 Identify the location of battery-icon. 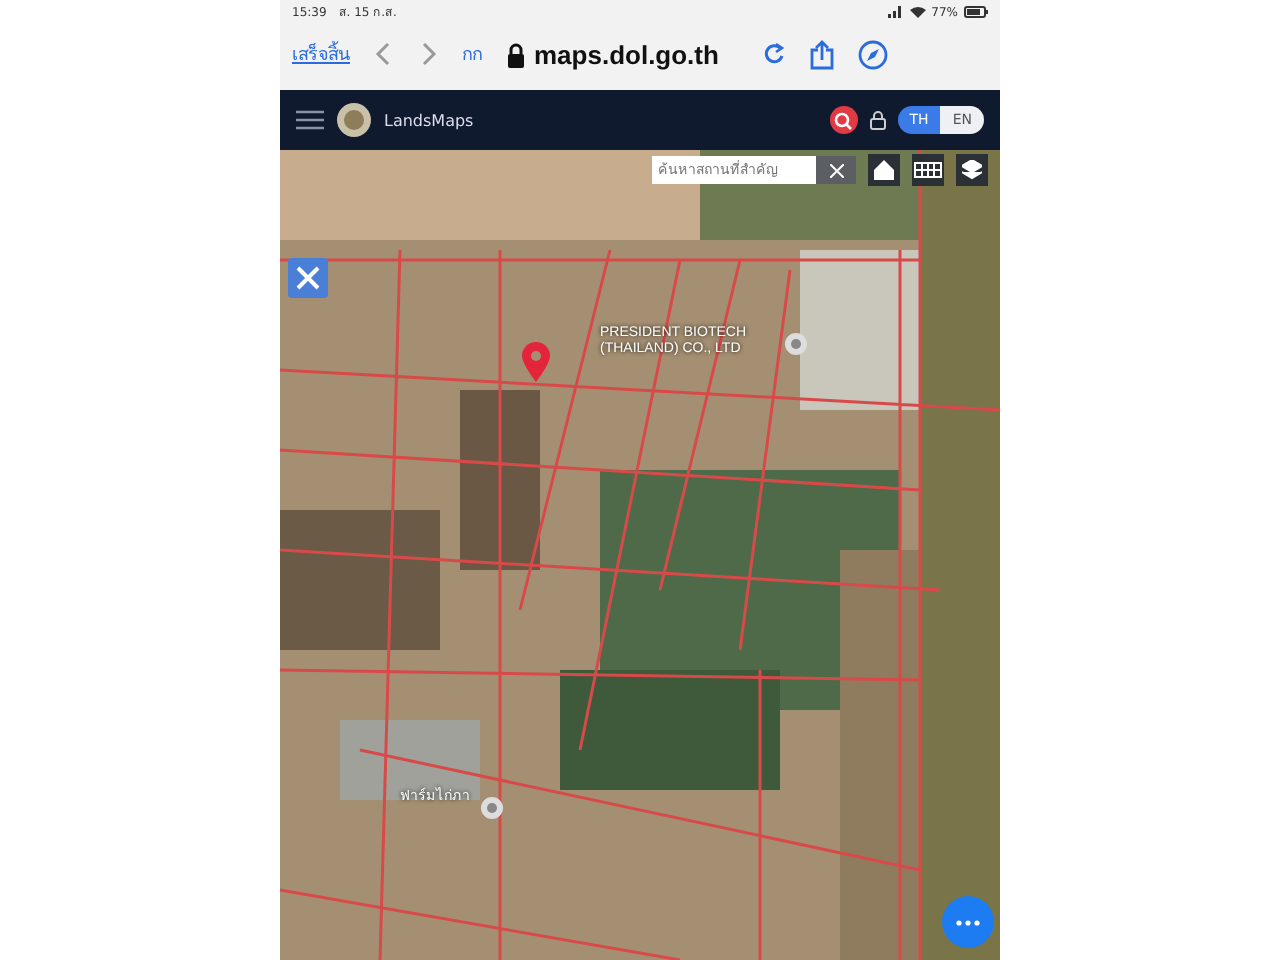
(976, 12).